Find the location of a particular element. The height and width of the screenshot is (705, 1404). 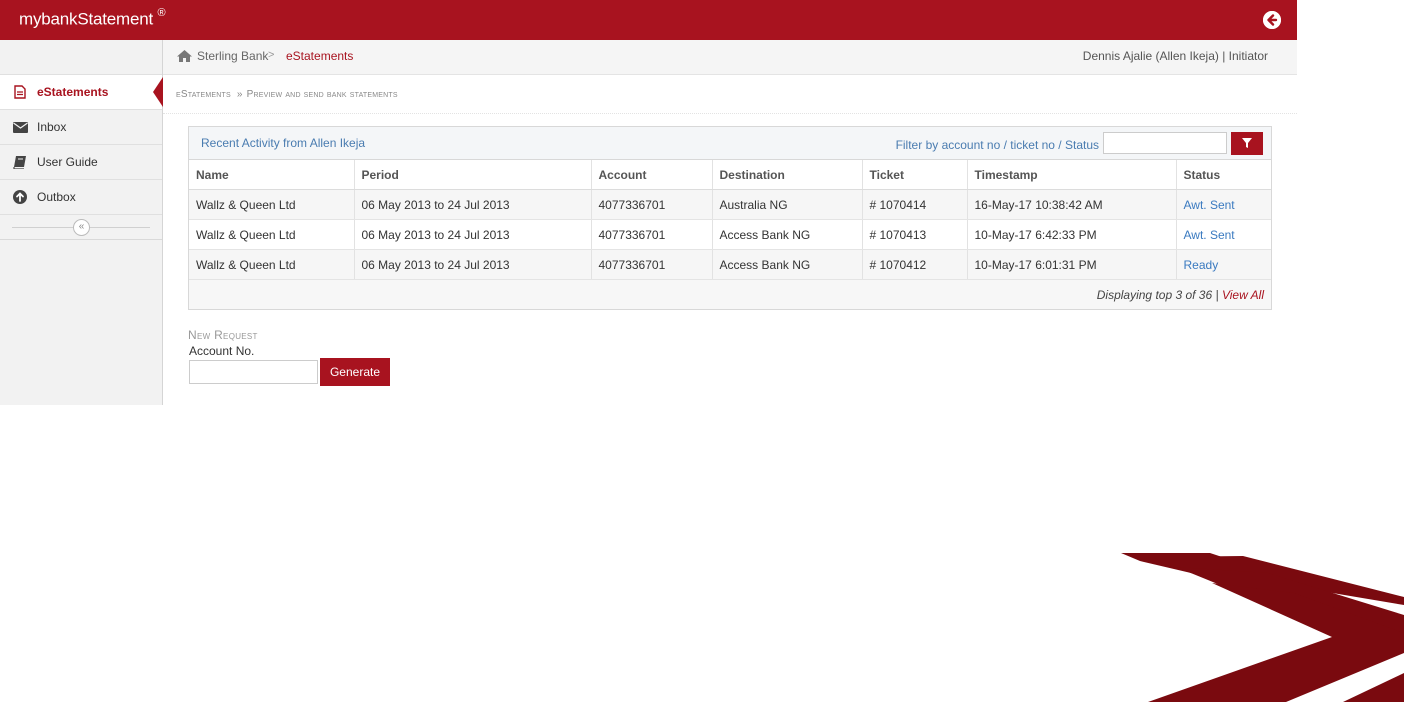

view-all-link: View All is located at coordinates (1243, 295).